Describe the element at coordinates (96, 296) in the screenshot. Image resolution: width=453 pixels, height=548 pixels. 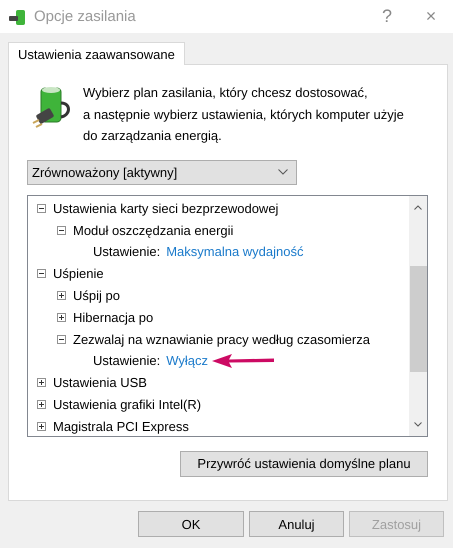
I see `tree-item: Uśpij po` at that location.